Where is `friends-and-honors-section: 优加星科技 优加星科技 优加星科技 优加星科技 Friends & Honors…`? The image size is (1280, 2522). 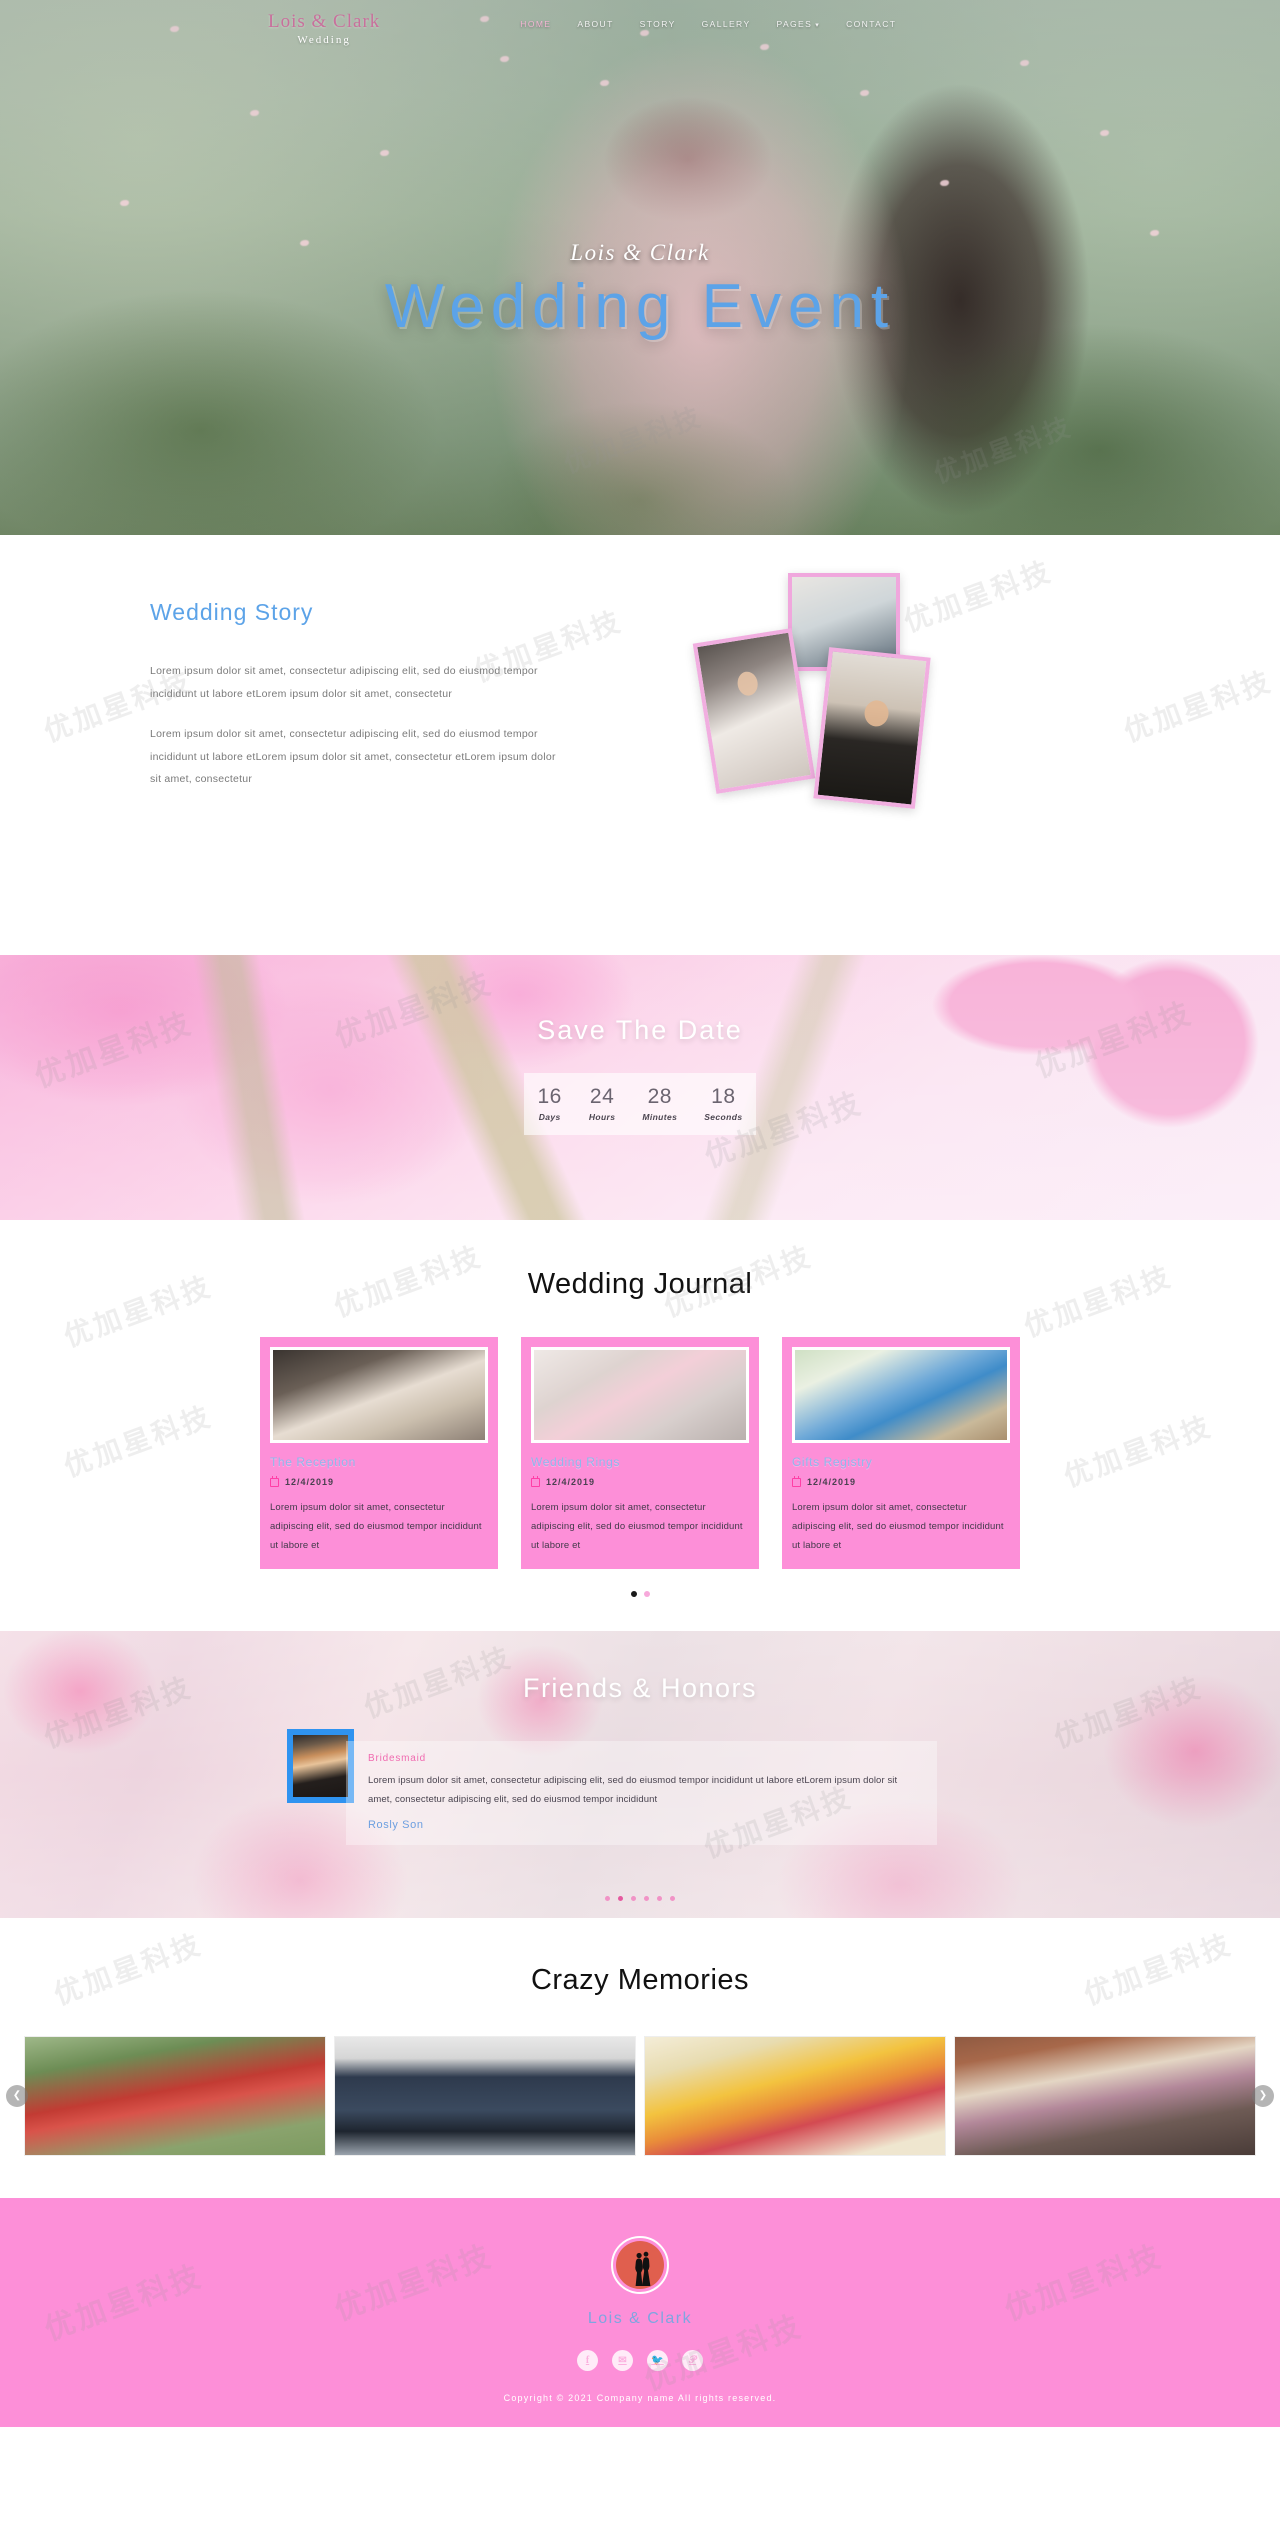 friends-and-honors-section: 优加星科技 优加星科技 优加星科技 优加星科技 Friends & Honors… is located at coordinates (640, 1774).